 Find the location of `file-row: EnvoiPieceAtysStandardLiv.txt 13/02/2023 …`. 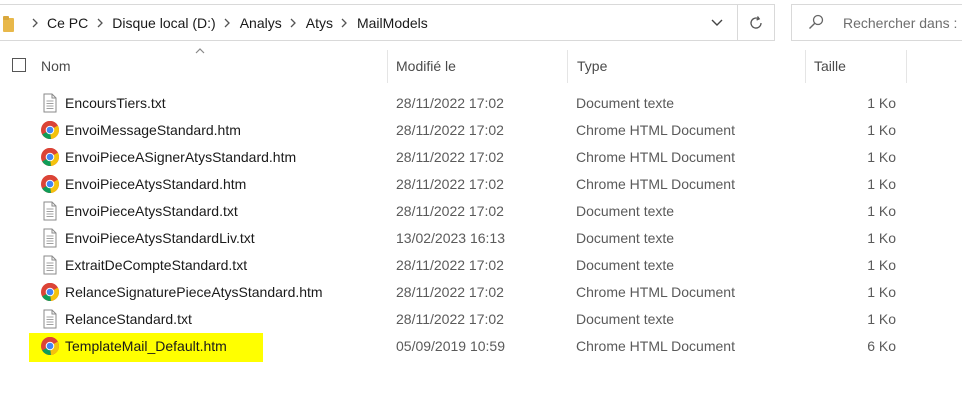

file-row: EnvoiPieceAtysStandardLiv.txt 13/02/2023 … is located at coordinates (481, 238).